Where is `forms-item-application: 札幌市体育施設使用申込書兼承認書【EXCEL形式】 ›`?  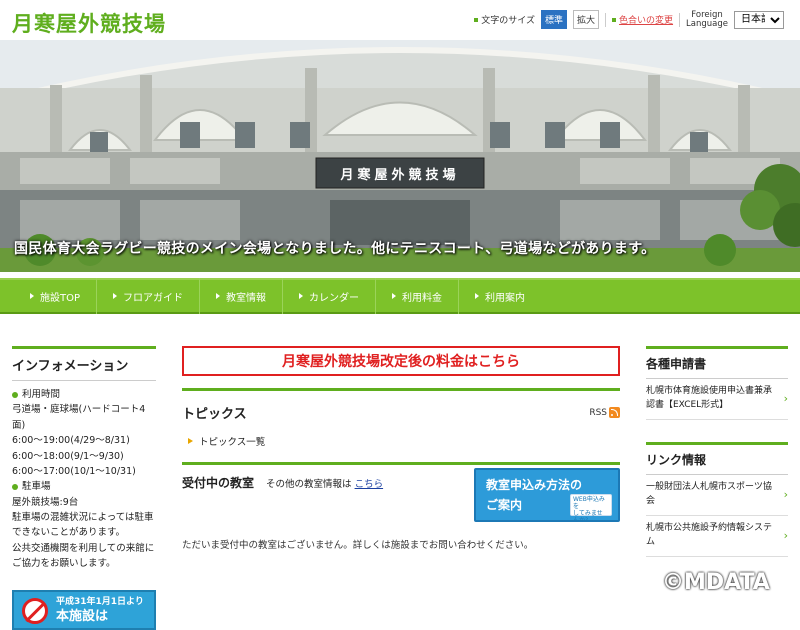
forms-item-application: 札幌市体育施設使用申込書兼承認書【EXCEL形式】 › is located at coordinates (717, 399).